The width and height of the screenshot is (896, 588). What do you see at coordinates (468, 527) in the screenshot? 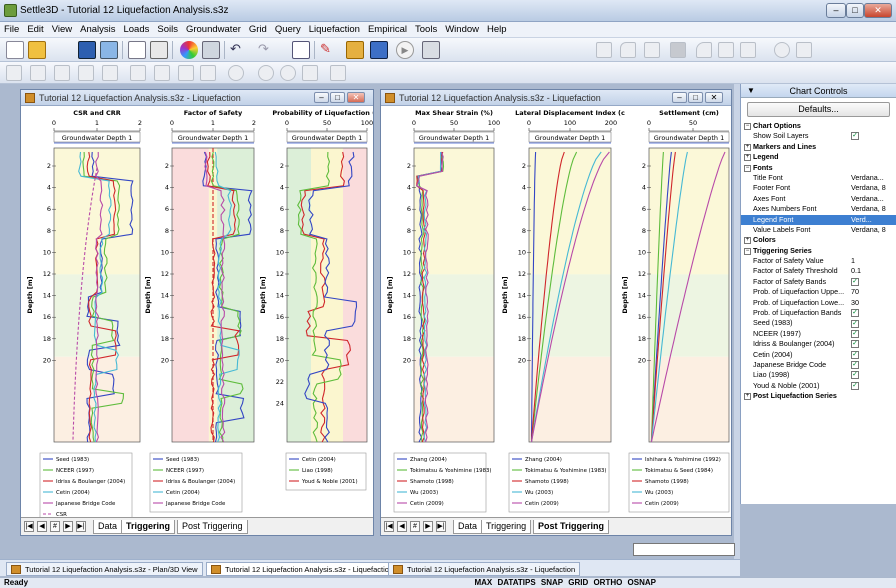
I see `tab-data: Data` at bounding box center [468, 527].